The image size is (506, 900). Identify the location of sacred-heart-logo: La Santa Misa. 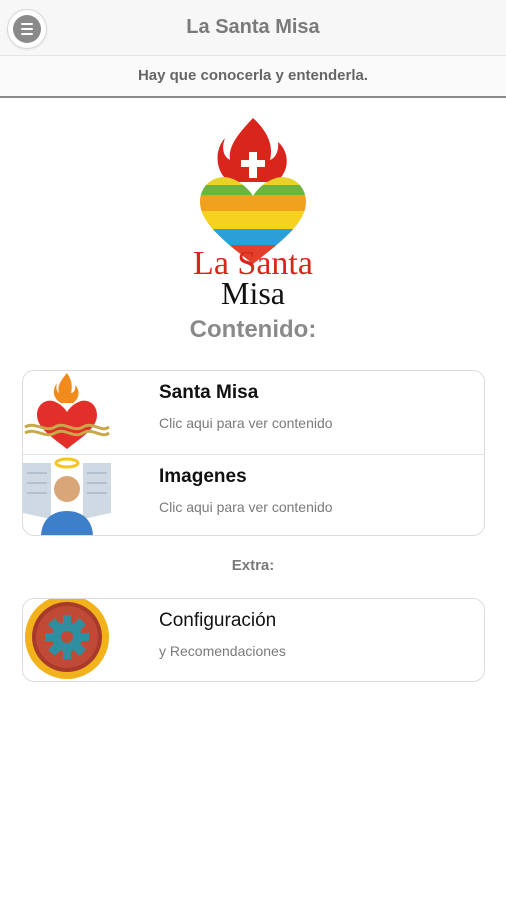
(253, 214).